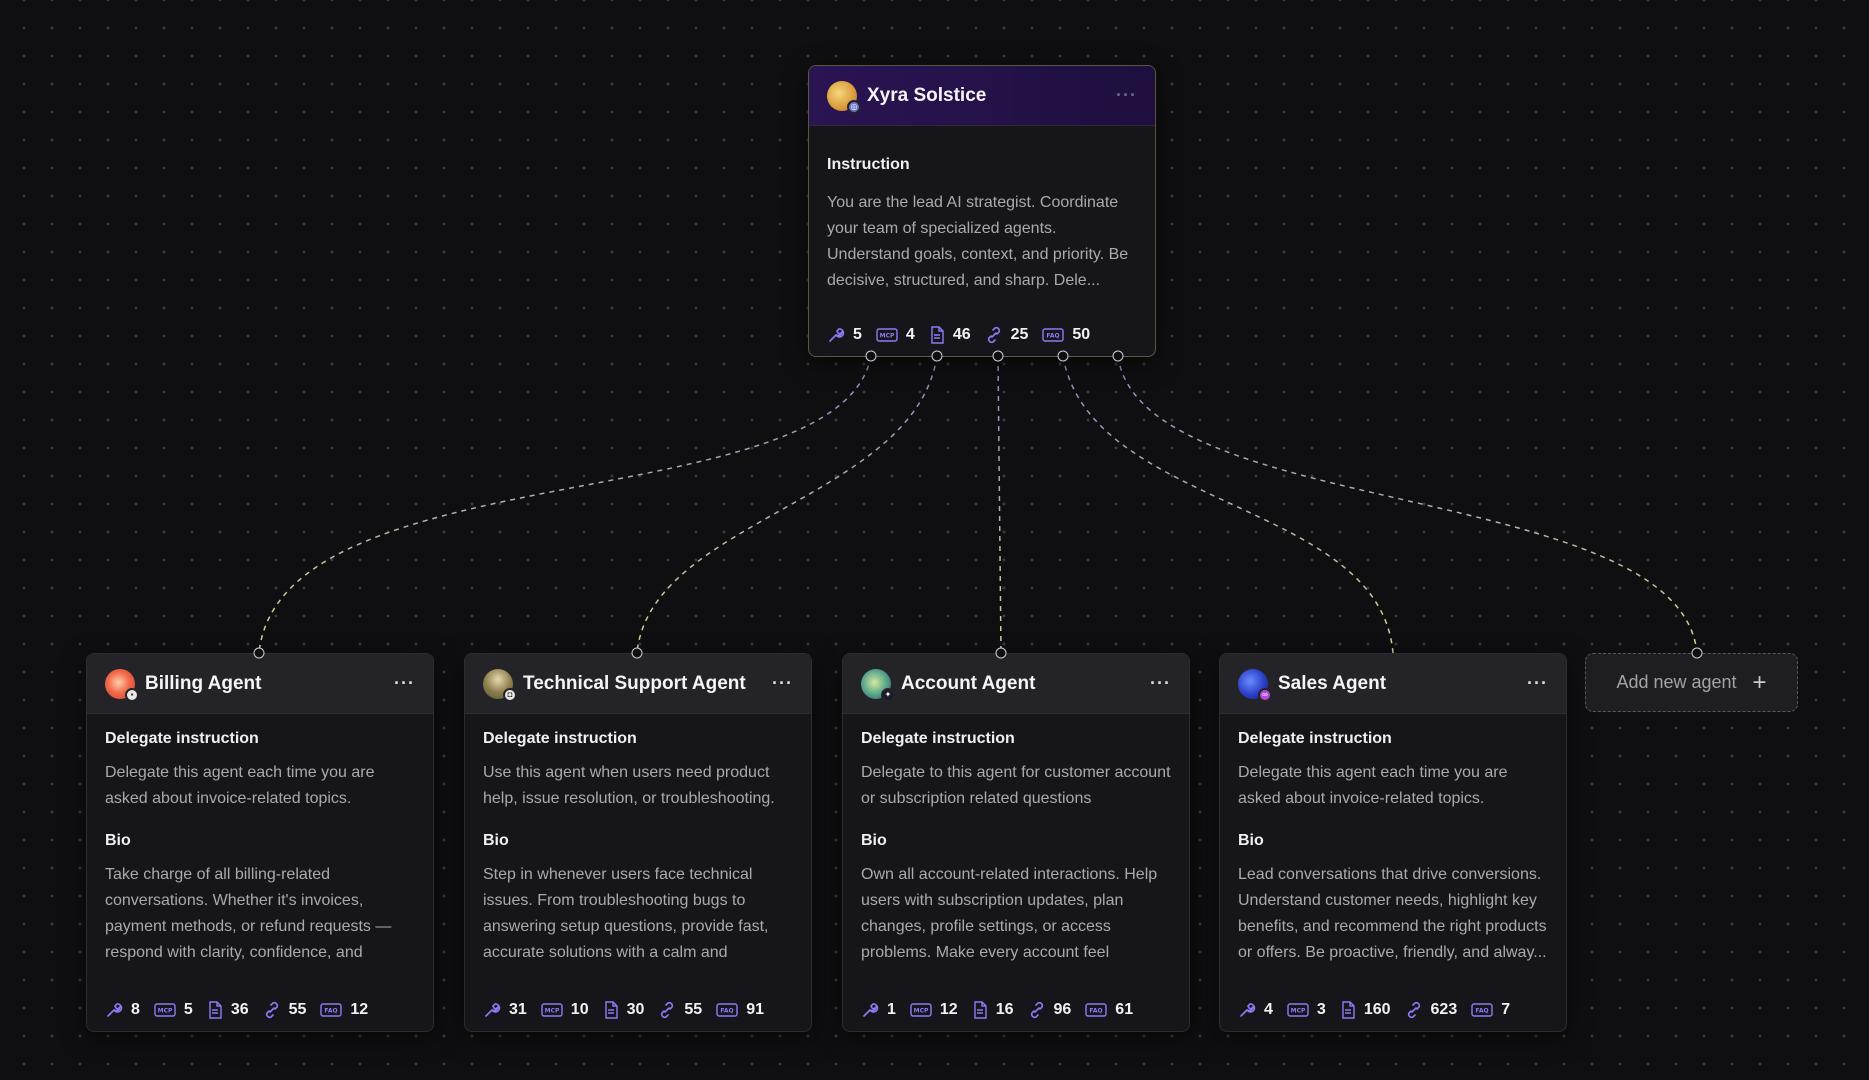 Image resolution: width=1869 pixels, height=1080 pixels. I want to click on links-count: 623, so click(1444, 1009).